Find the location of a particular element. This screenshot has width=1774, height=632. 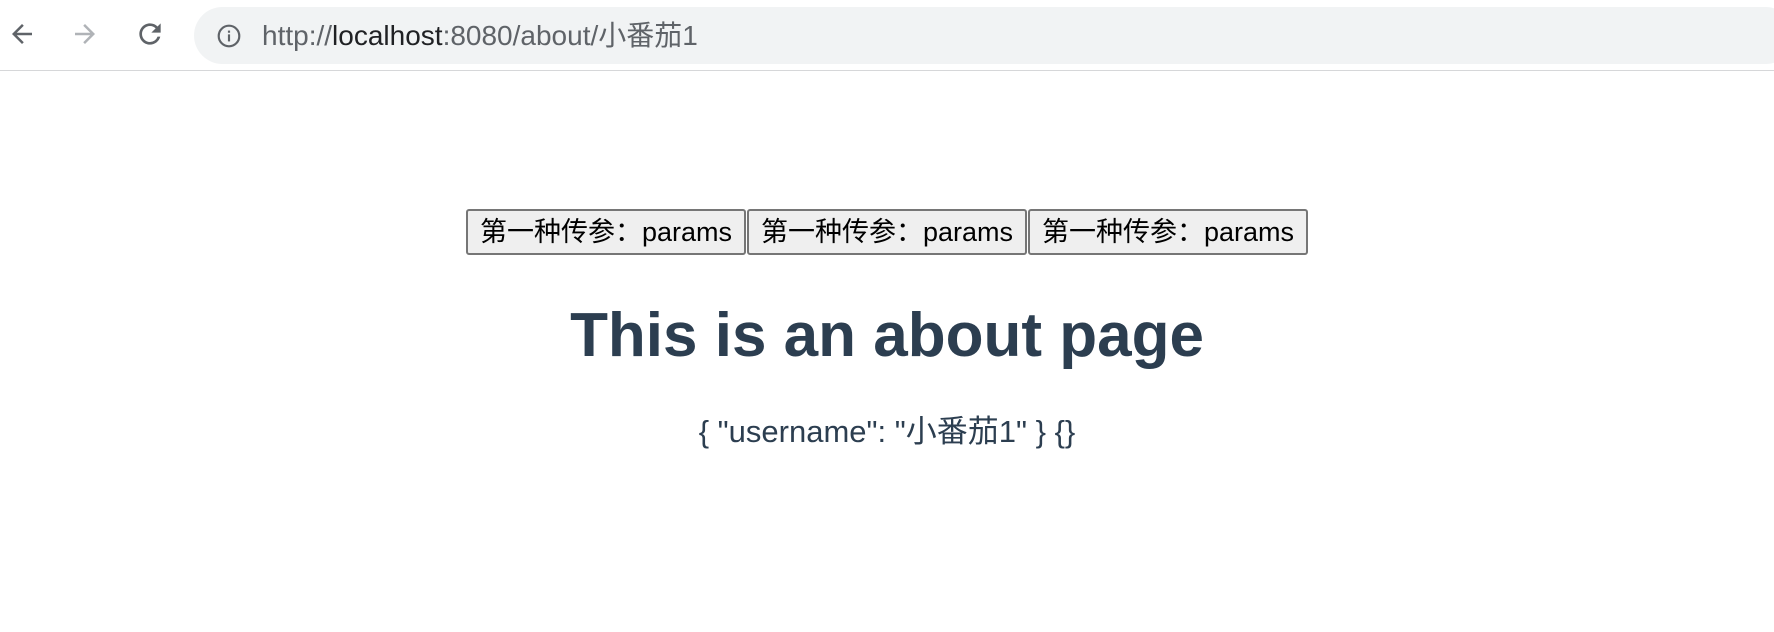

params-button-2: 第一种传参：params is located at coordinates (887, 232).